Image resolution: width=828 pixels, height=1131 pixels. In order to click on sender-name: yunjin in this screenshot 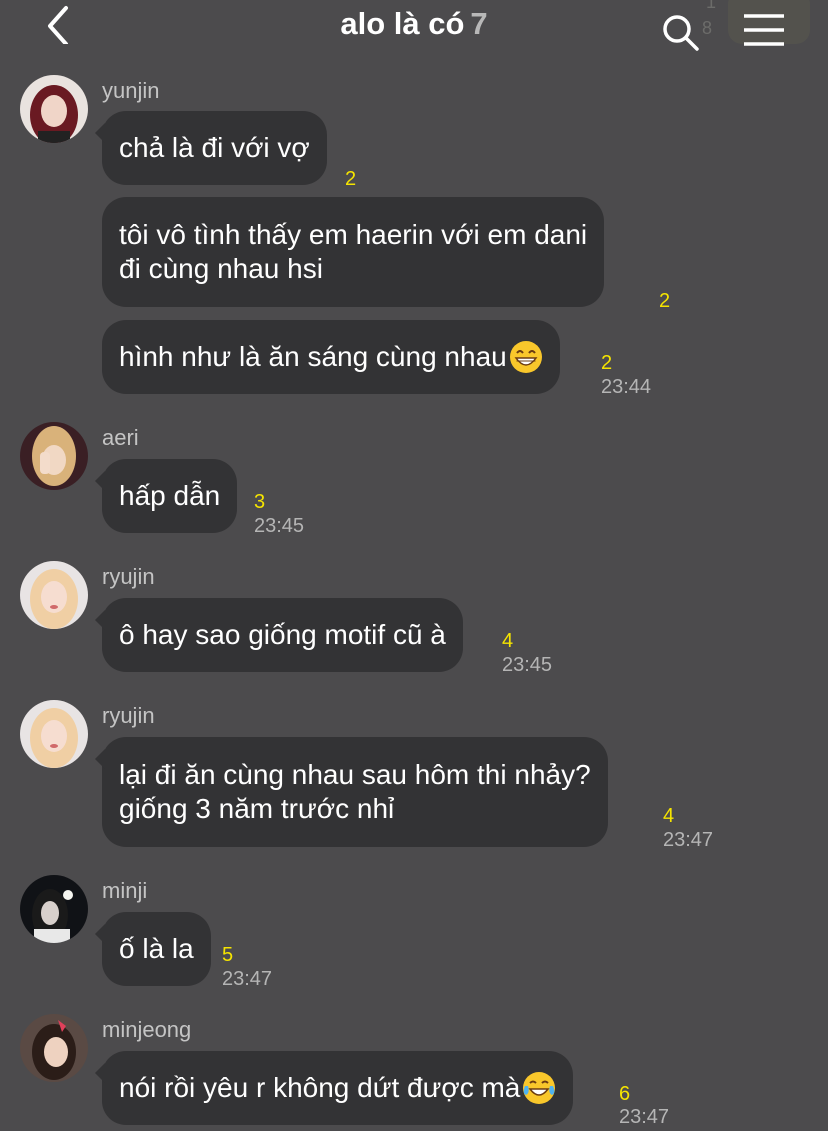, I will do `click(131, 90)`.